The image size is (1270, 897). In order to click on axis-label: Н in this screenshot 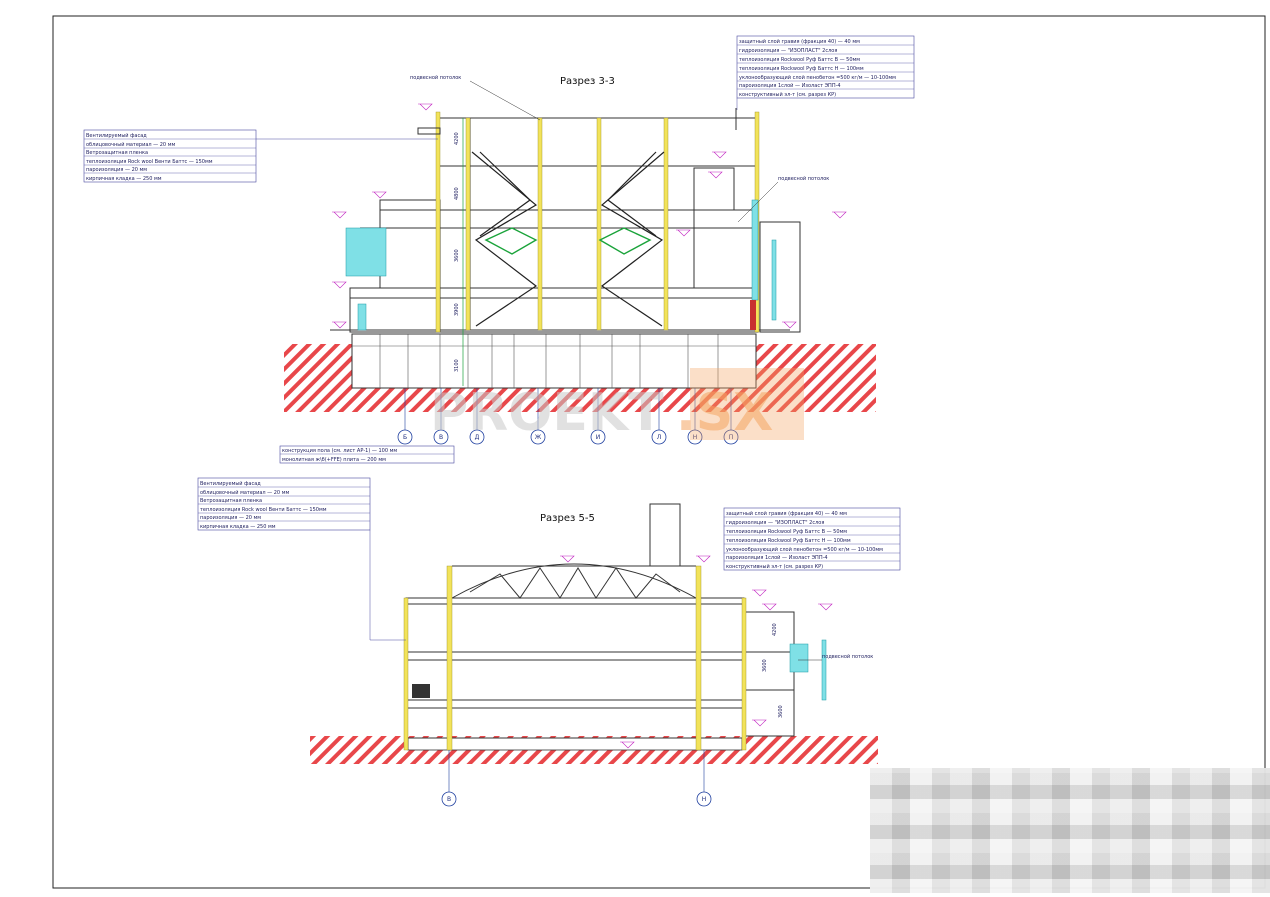, I will do `click(704, 799)`.